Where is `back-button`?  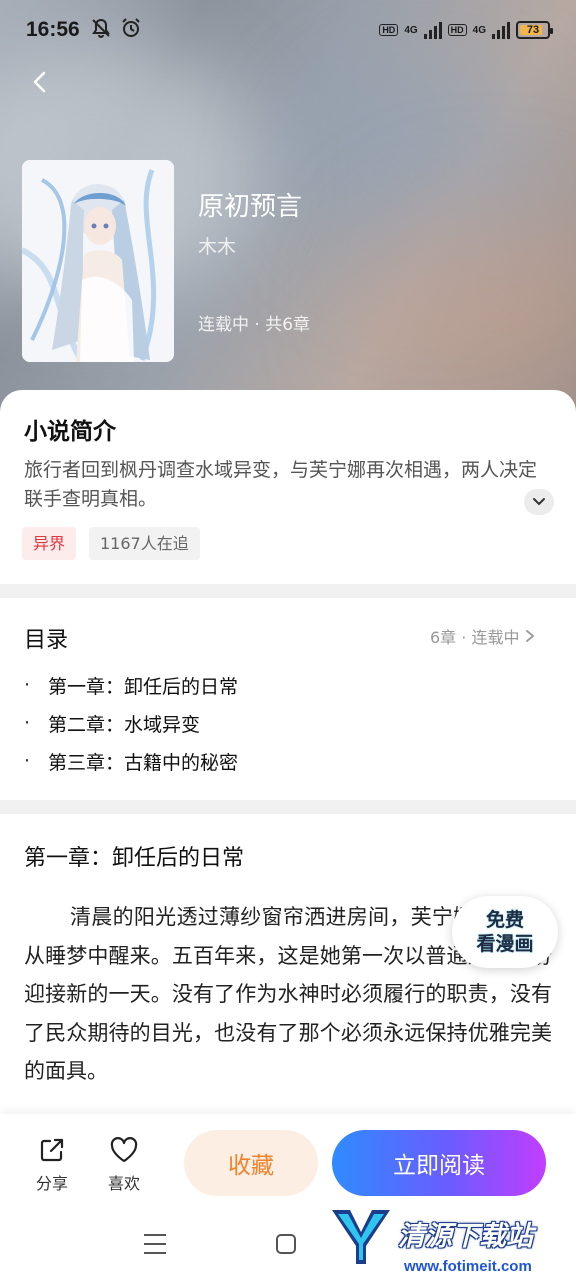
back-button is located at coordinates (40, 82).